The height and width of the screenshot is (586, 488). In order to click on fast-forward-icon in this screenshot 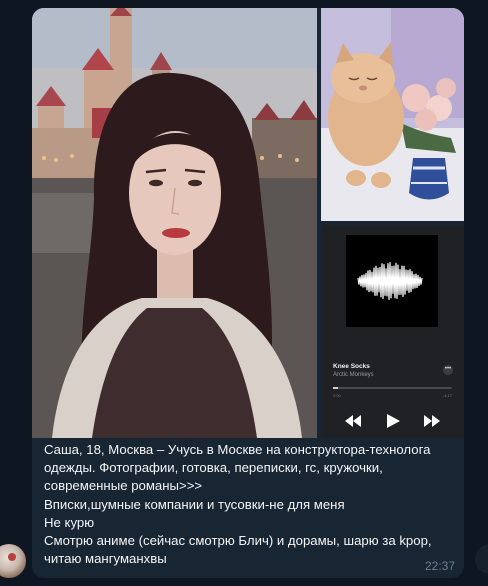, I will do `click(432, 421)`.